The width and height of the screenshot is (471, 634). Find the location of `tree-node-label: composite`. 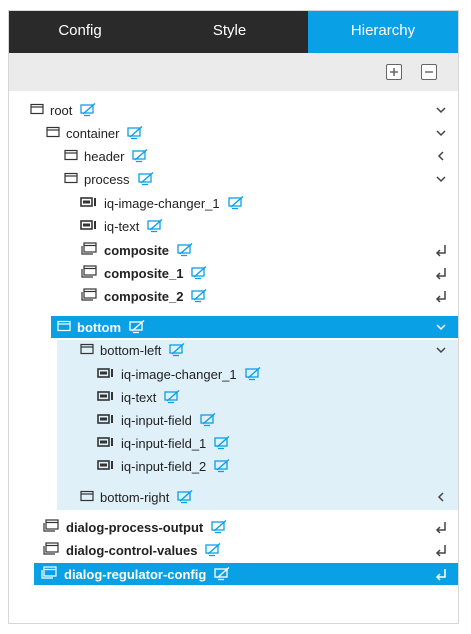

tree-node-label: composite is located at coordinates (137, 250).